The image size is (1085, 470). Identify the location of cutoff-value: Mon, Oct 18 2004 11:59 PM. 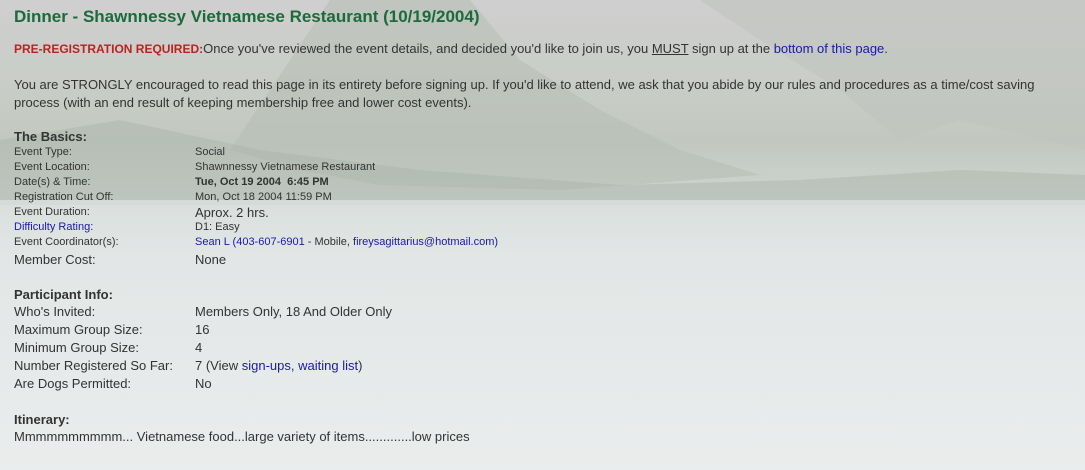
(263, 197).